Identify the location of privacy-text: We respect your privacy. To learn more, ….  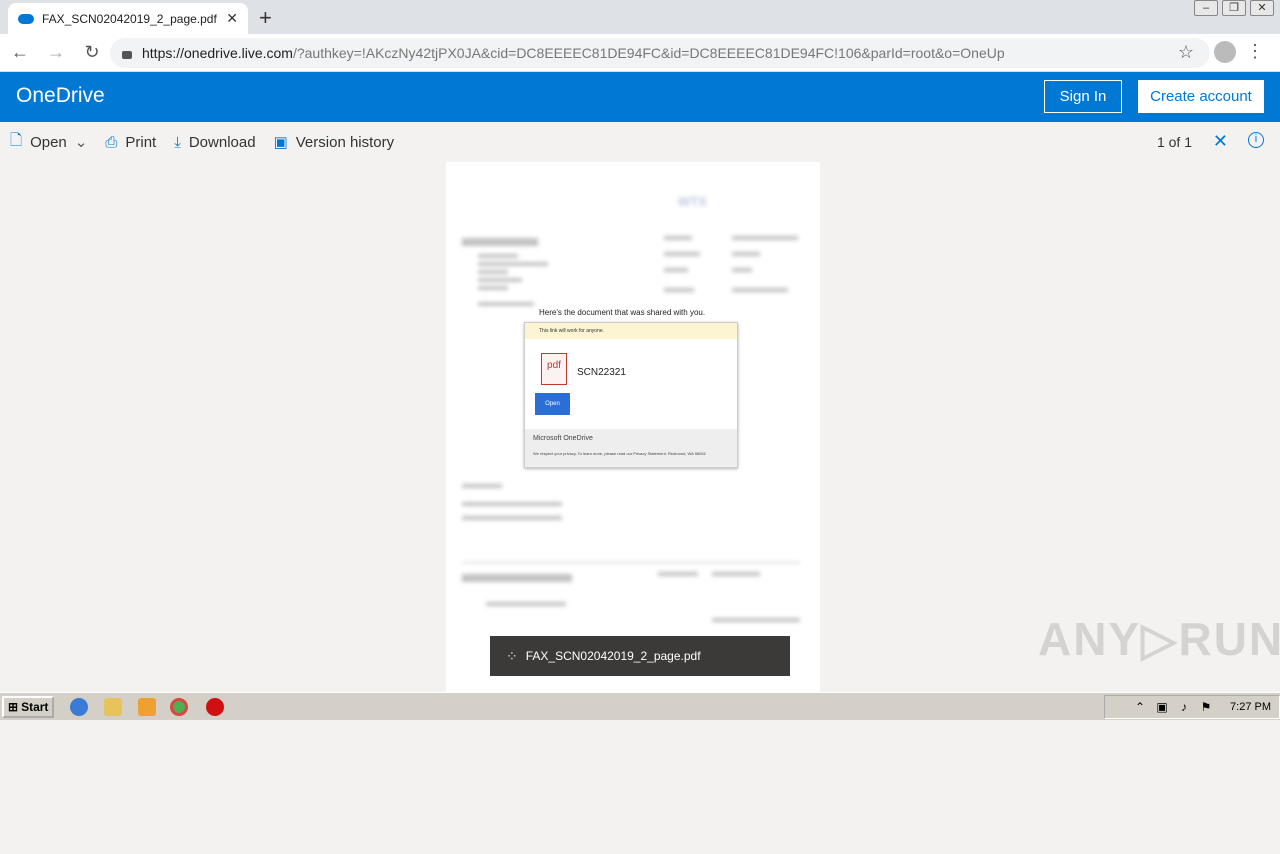
(619, 453).